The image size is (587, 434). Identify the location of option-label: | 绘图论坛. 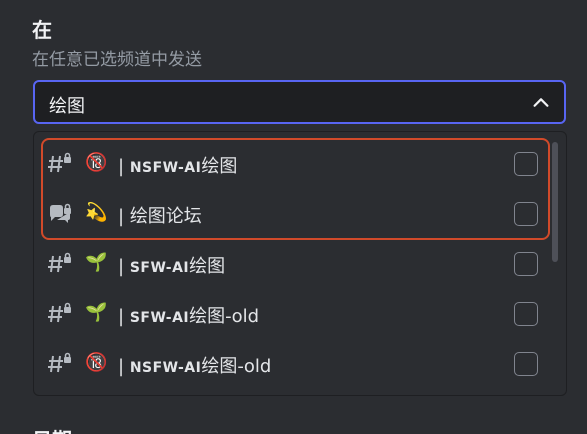
(160, 216).